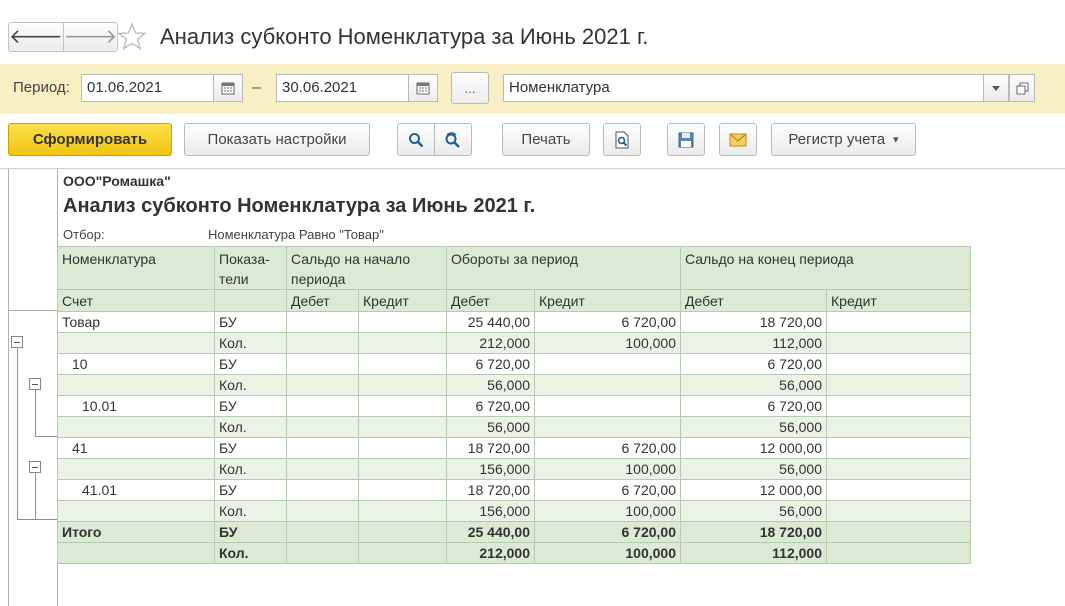  What do you see at coordinates (753, 448) in the screenshot?
I see `table-cell-cd: 12 000,00` at bounding box center [753, 448].